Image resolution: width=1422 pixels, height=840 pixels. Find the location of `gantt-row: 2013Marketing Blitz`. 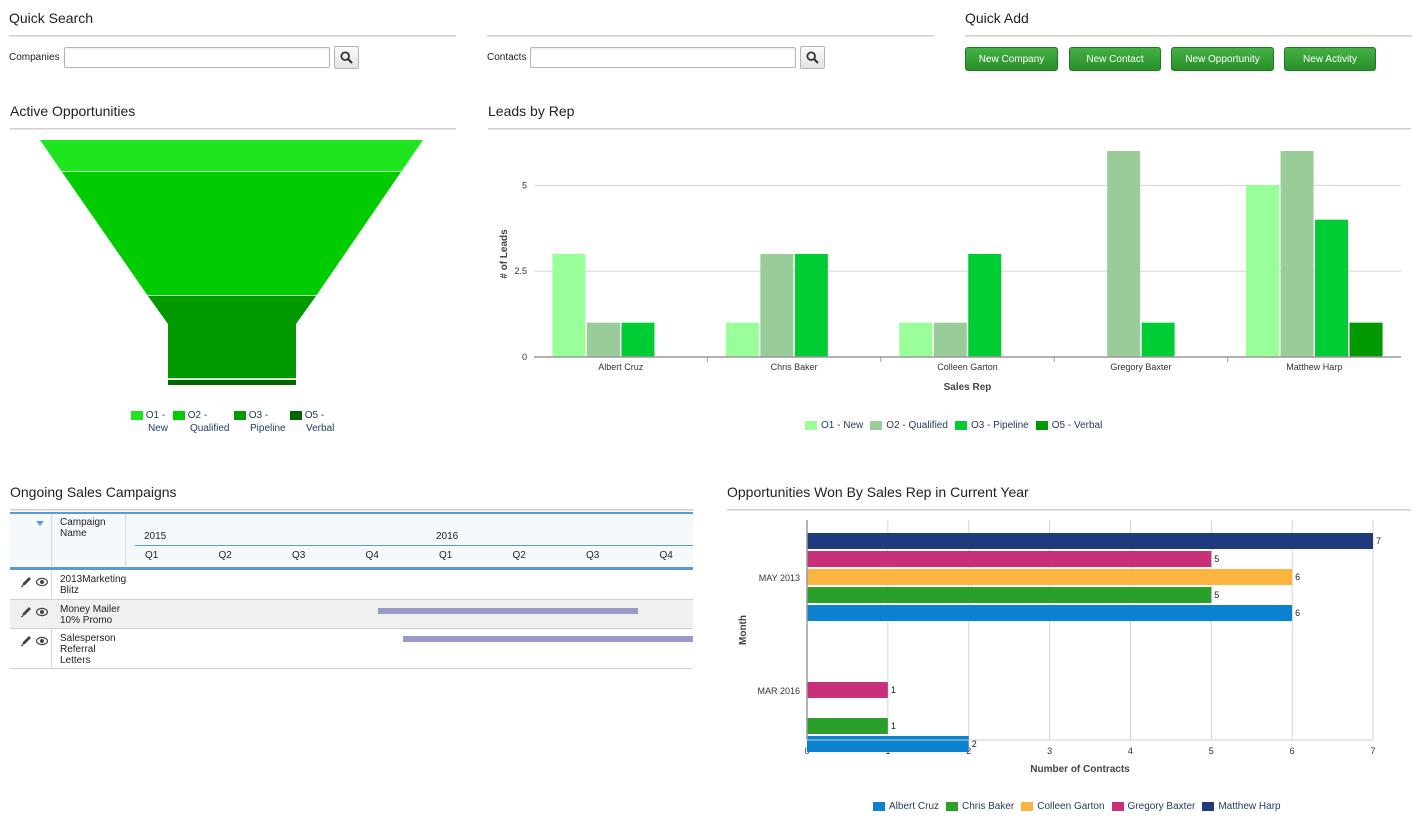

gantt-row: 2013Marketing Blitz is located at coordinates (351, 585).